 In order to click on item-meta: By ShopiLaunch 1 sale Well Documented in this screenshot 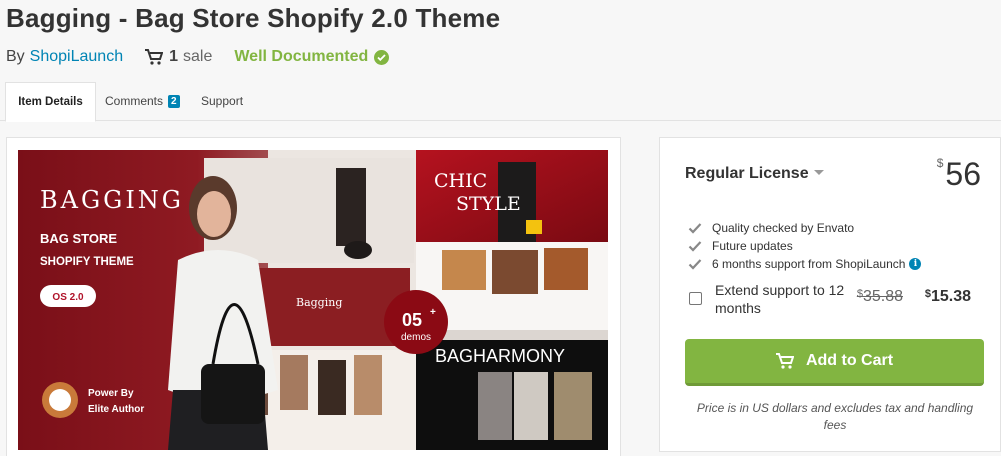, I will do `click(198, 57)`.